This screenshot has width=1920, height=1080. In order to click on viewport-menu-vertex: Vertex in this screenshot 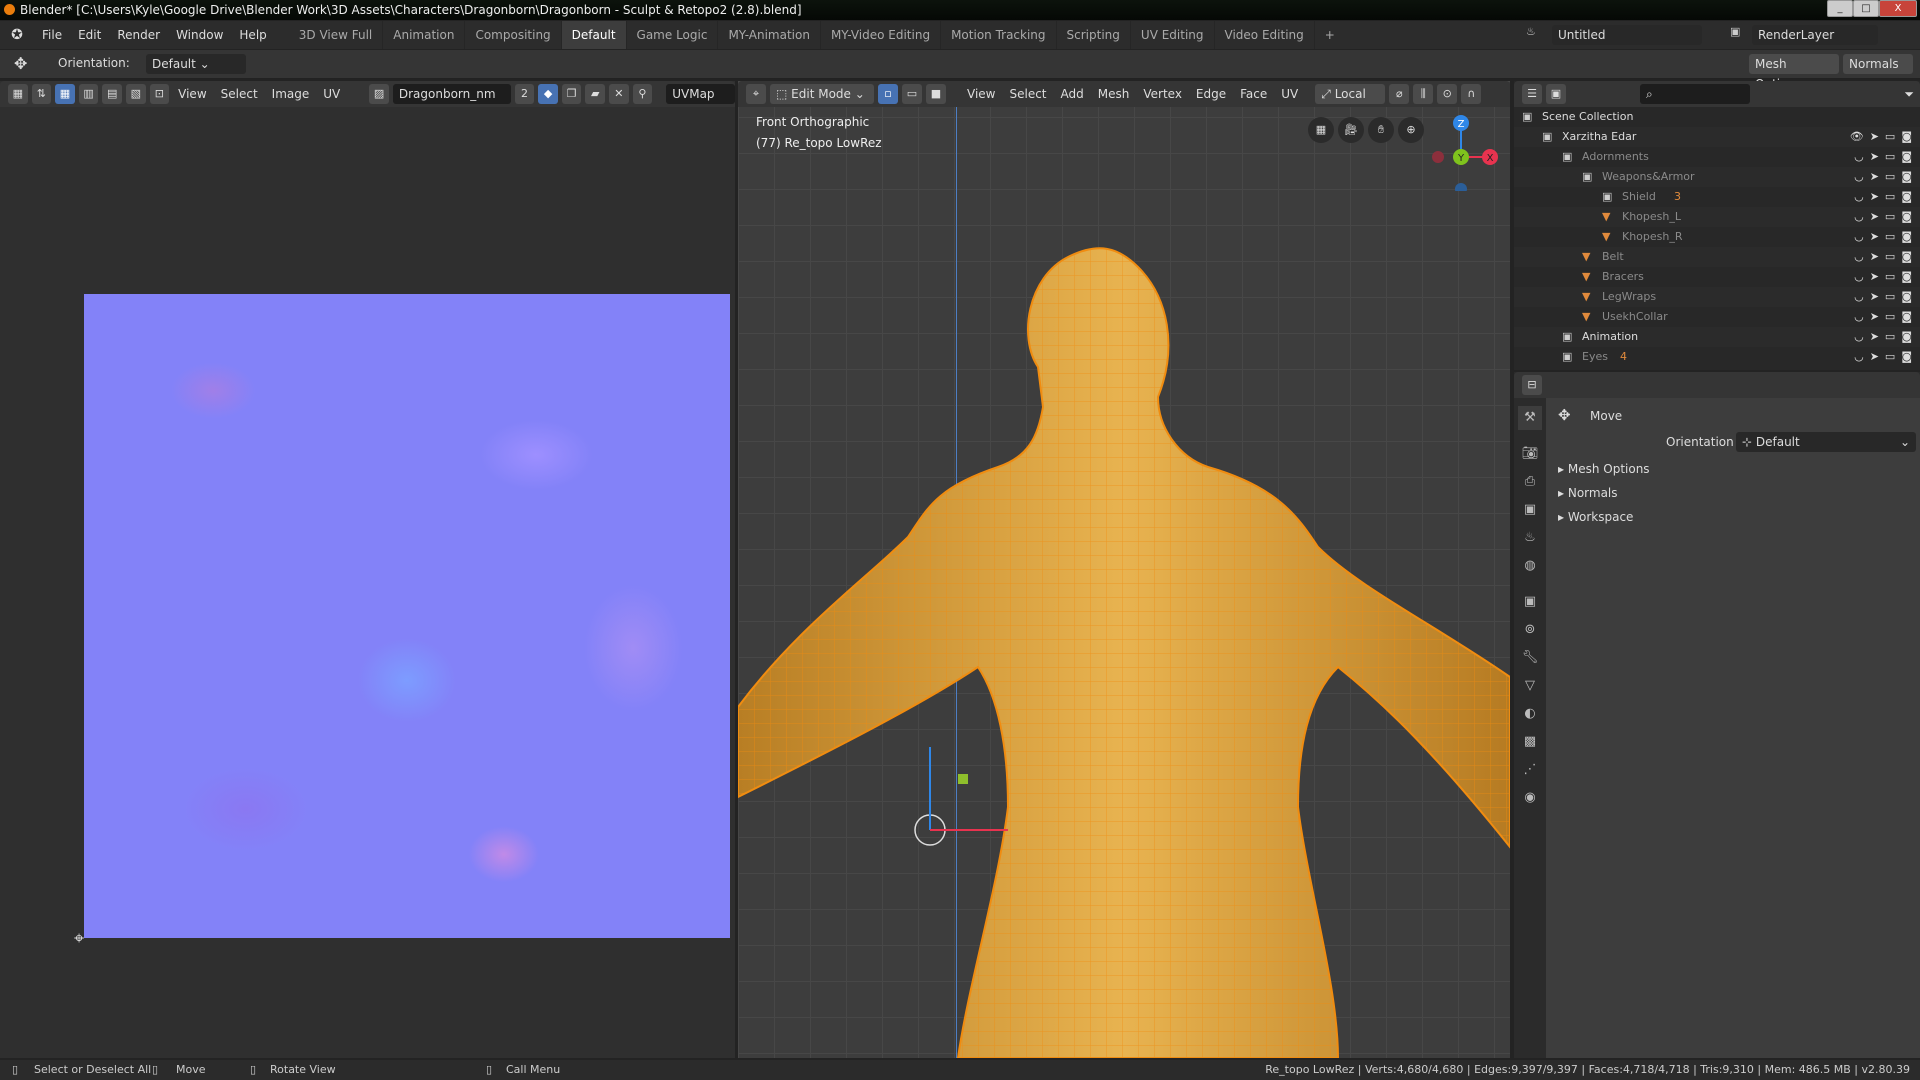, I will do `click(1162, 94)`.